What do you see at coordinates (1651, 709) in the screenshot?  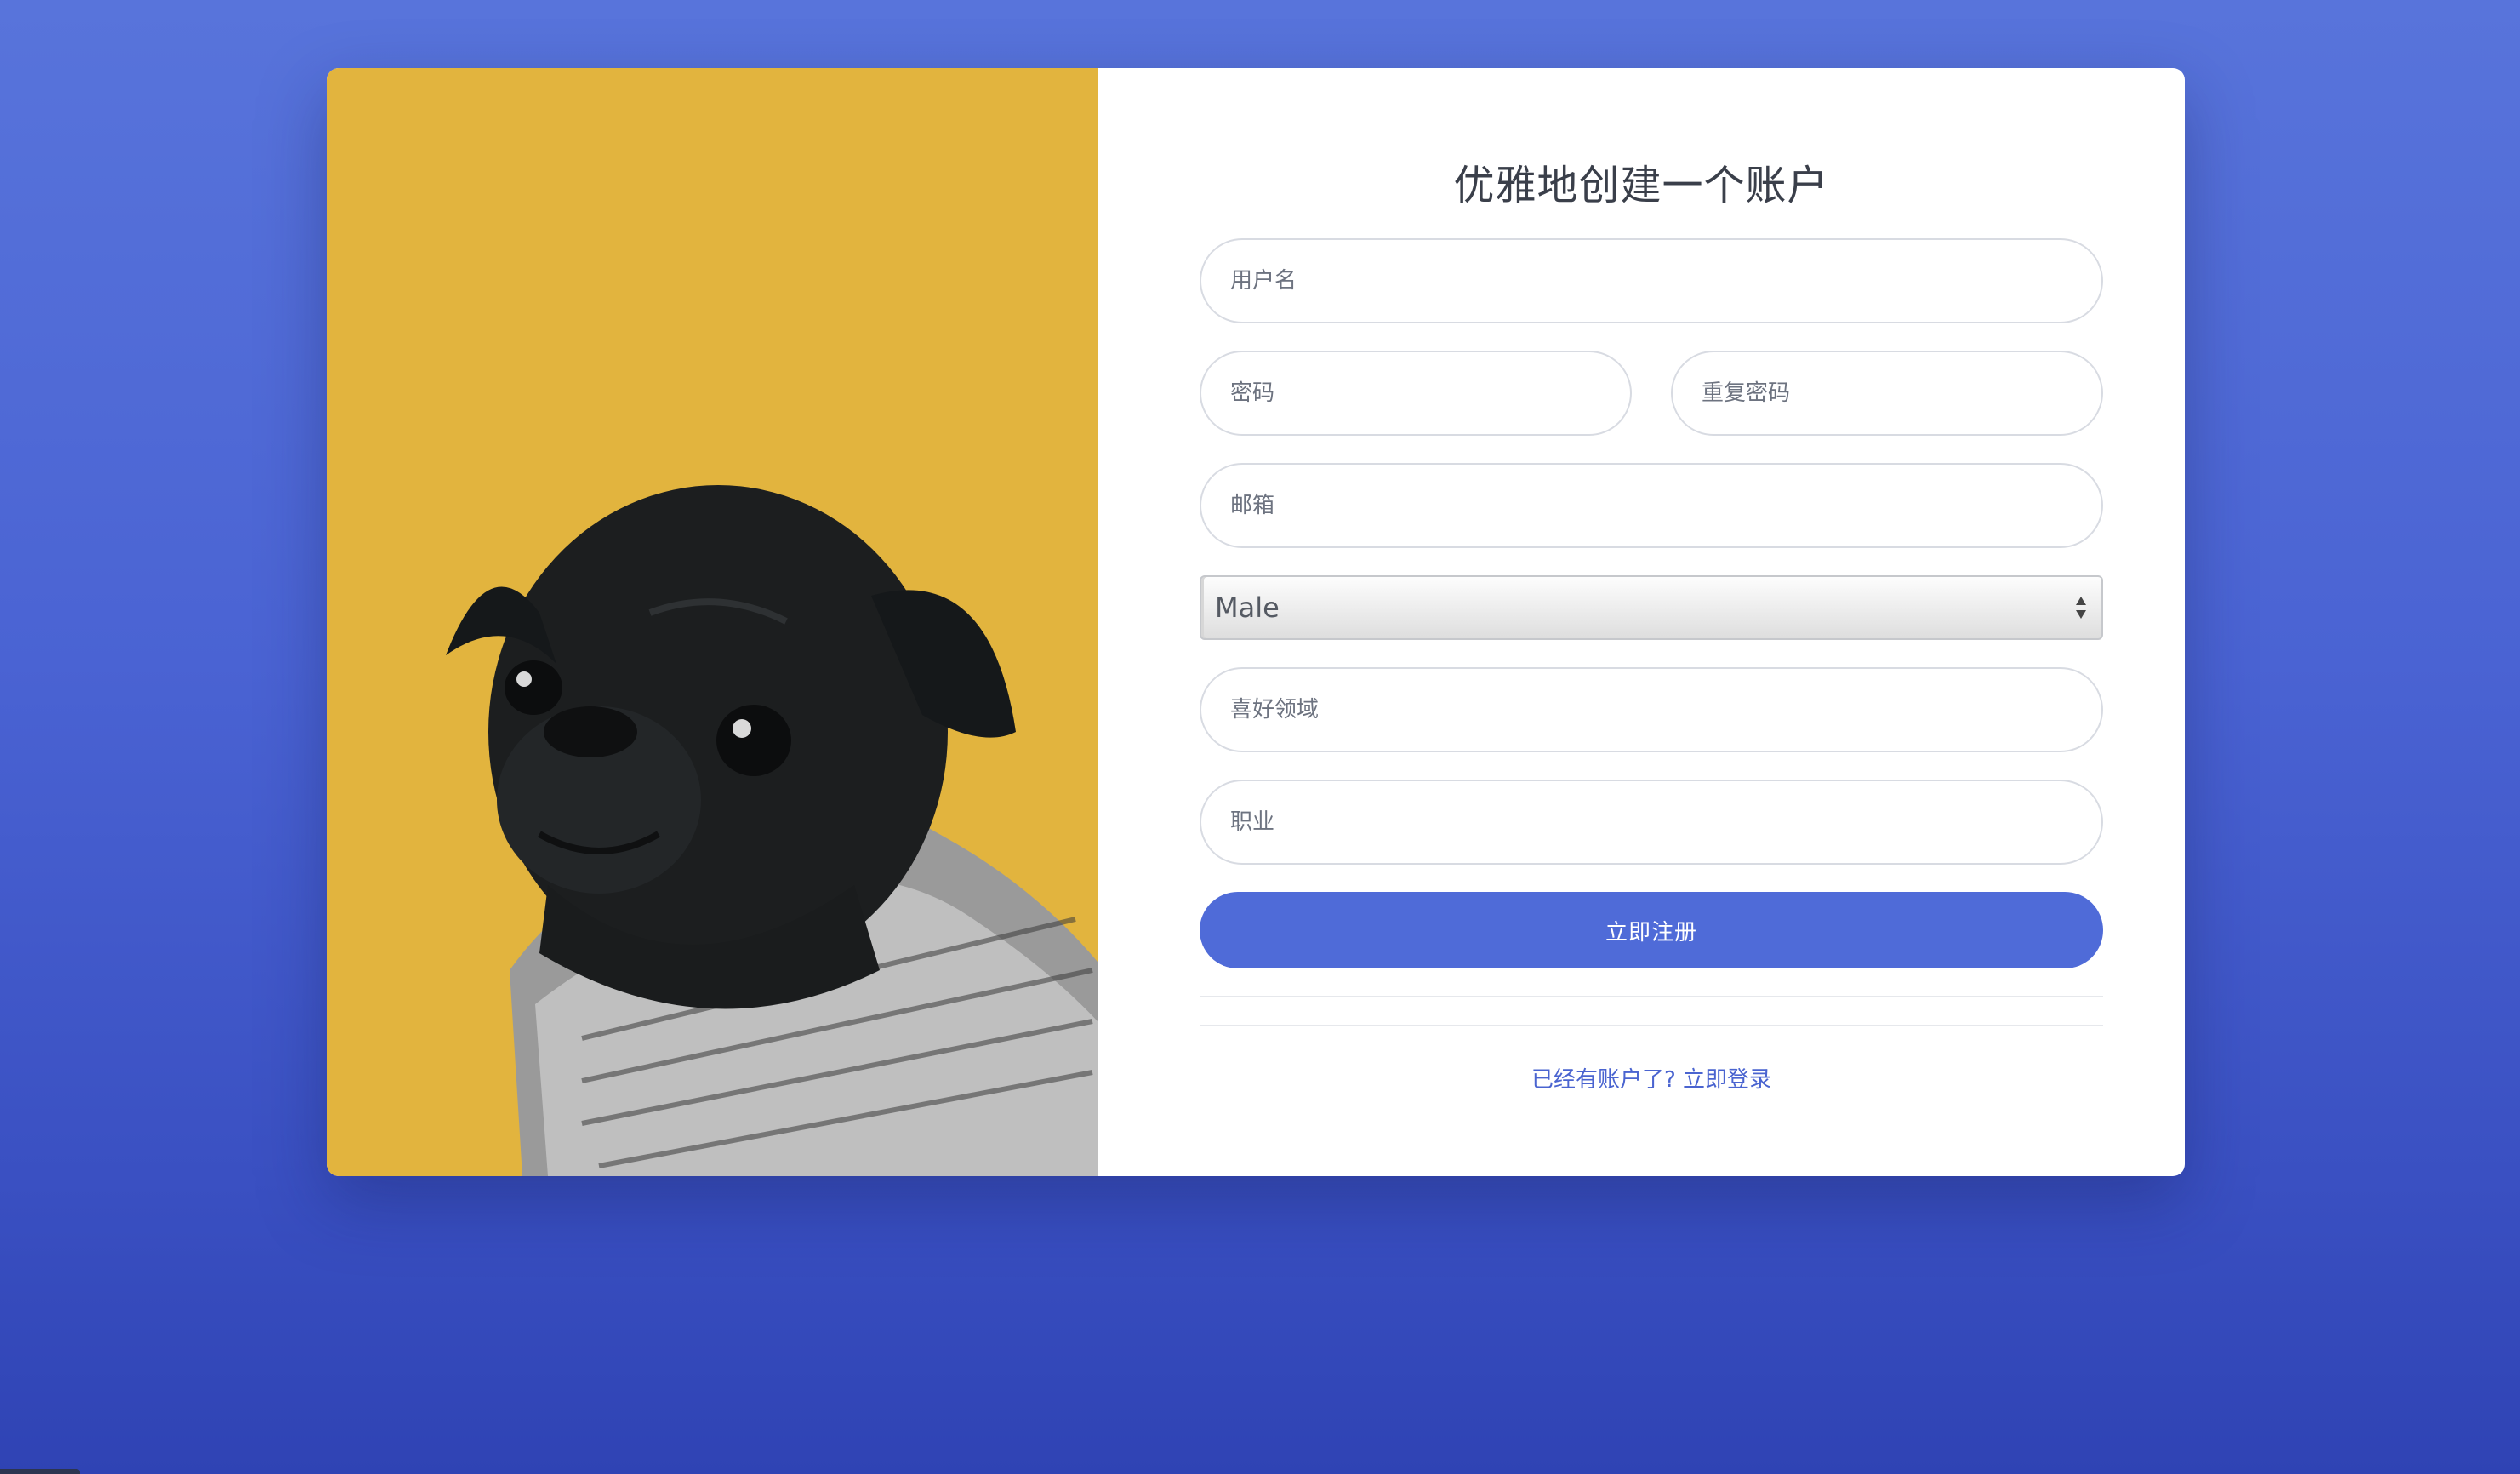 I see `interest-input` at bounding box center [1651, 709].